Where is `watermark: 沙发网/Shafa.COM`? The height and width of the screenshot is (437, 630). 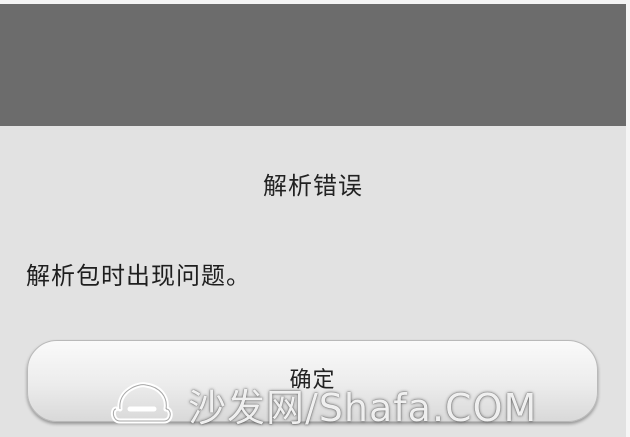
watermark: 沙发网/Shafa.COM is located at coordinates (322, 404).